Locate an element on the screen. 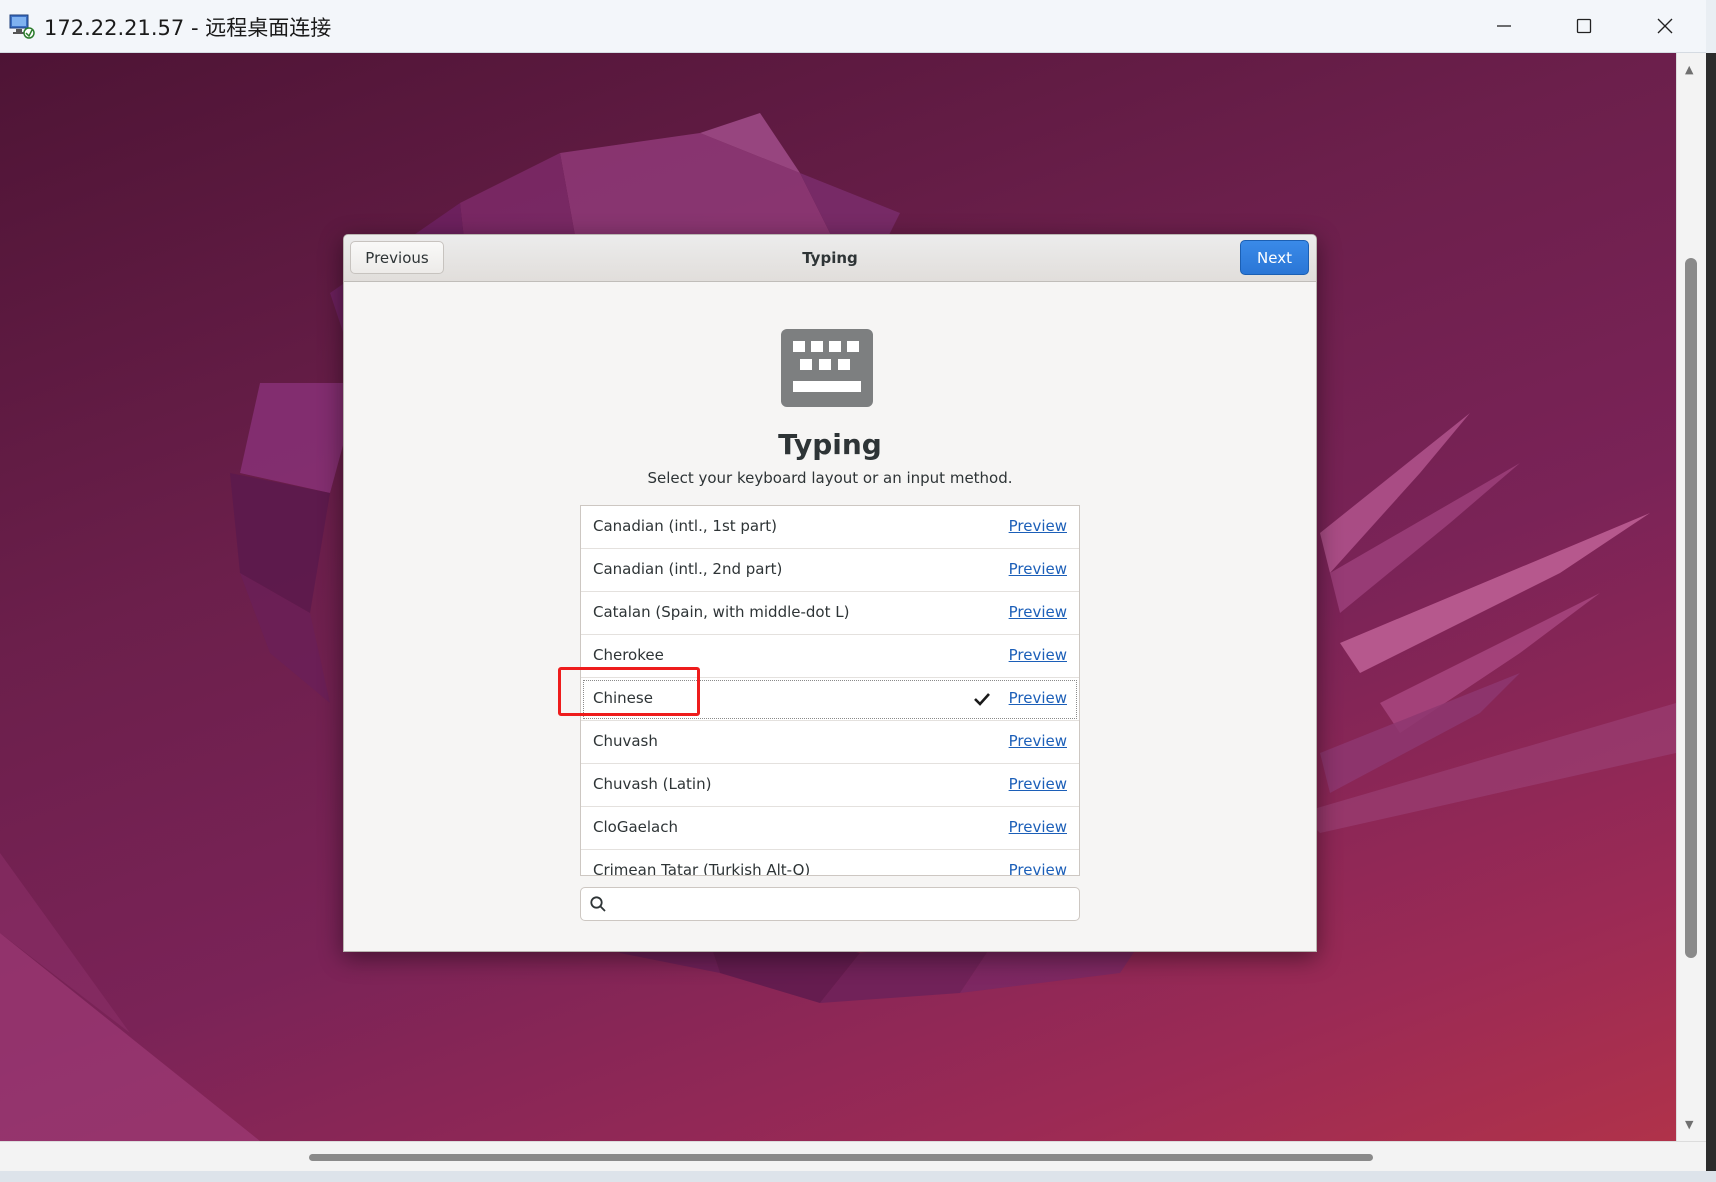 The width and height of the screenshot is (1716, 1182). page-heading: Typing is located at coordinates (830, 444).